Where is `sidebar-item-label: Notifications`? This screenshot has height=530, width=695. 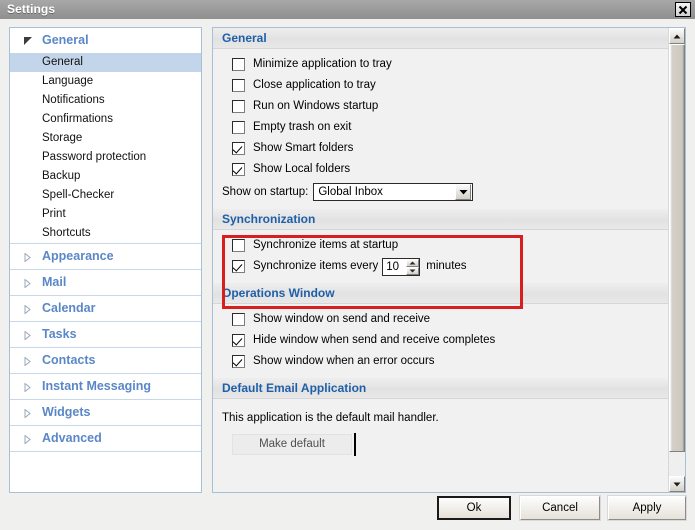 sidebar-item-label: Notifications is located at coordinates (73, 100).